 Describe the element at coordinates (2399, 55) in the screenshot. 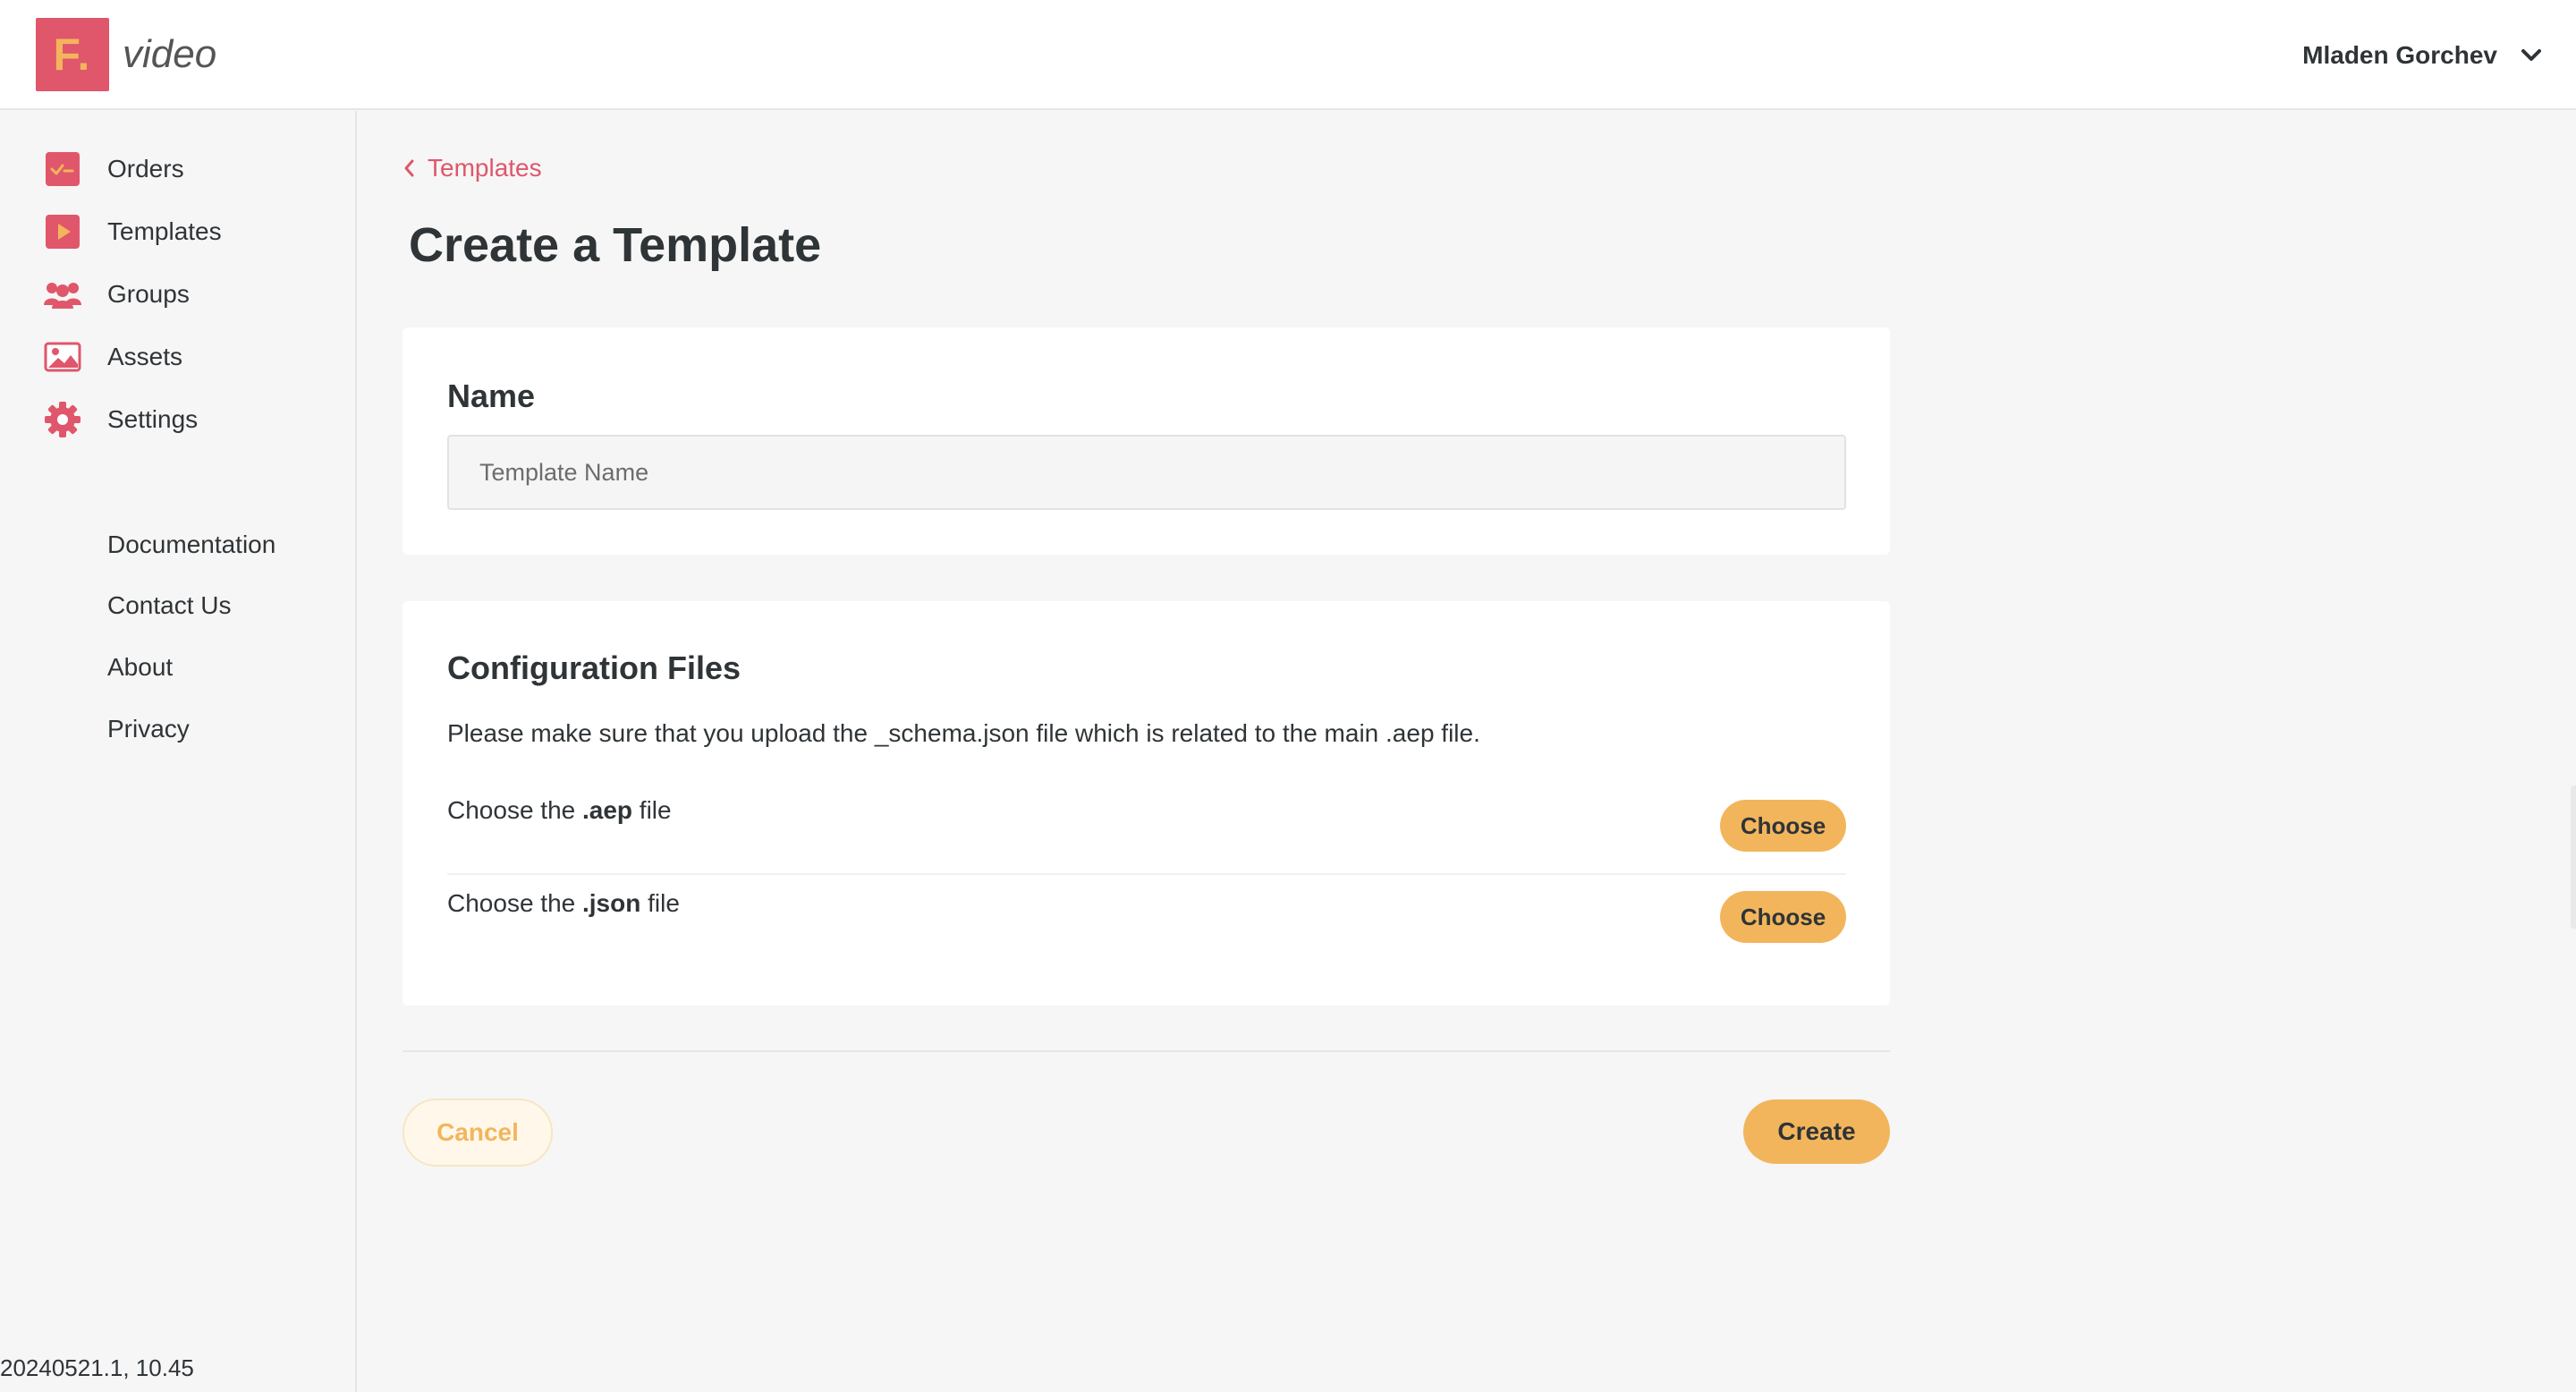

I see `user-name: Mladen Gorchev` at that location.